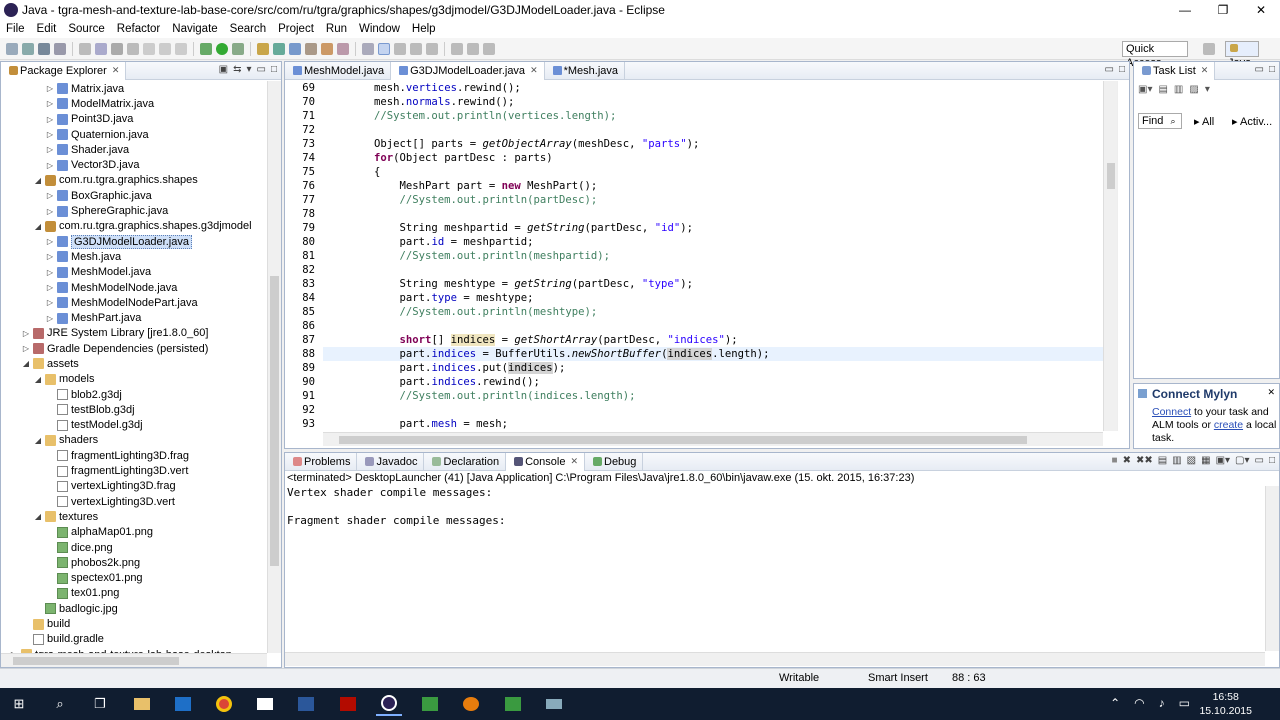 The image size is (1280, 720). I want to click on console-vertical-scrollbar, so click(1272, 568).